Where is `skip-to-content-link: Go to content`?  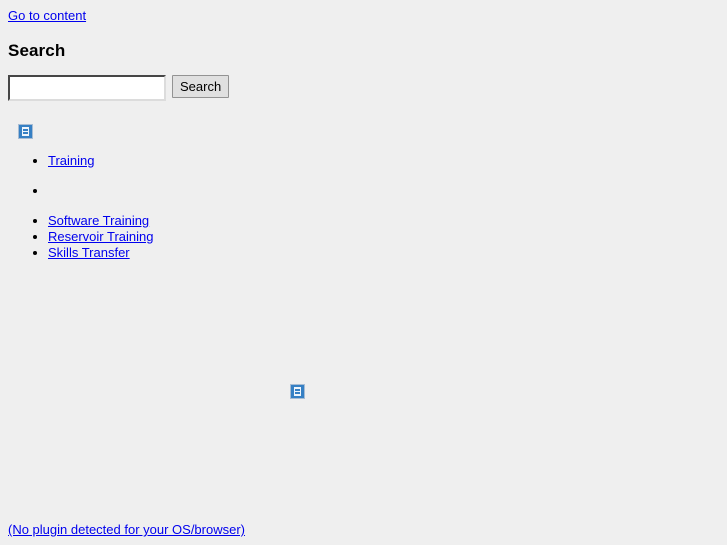
skip-to-content-link: Go to content is located at coordinates (47, 15).